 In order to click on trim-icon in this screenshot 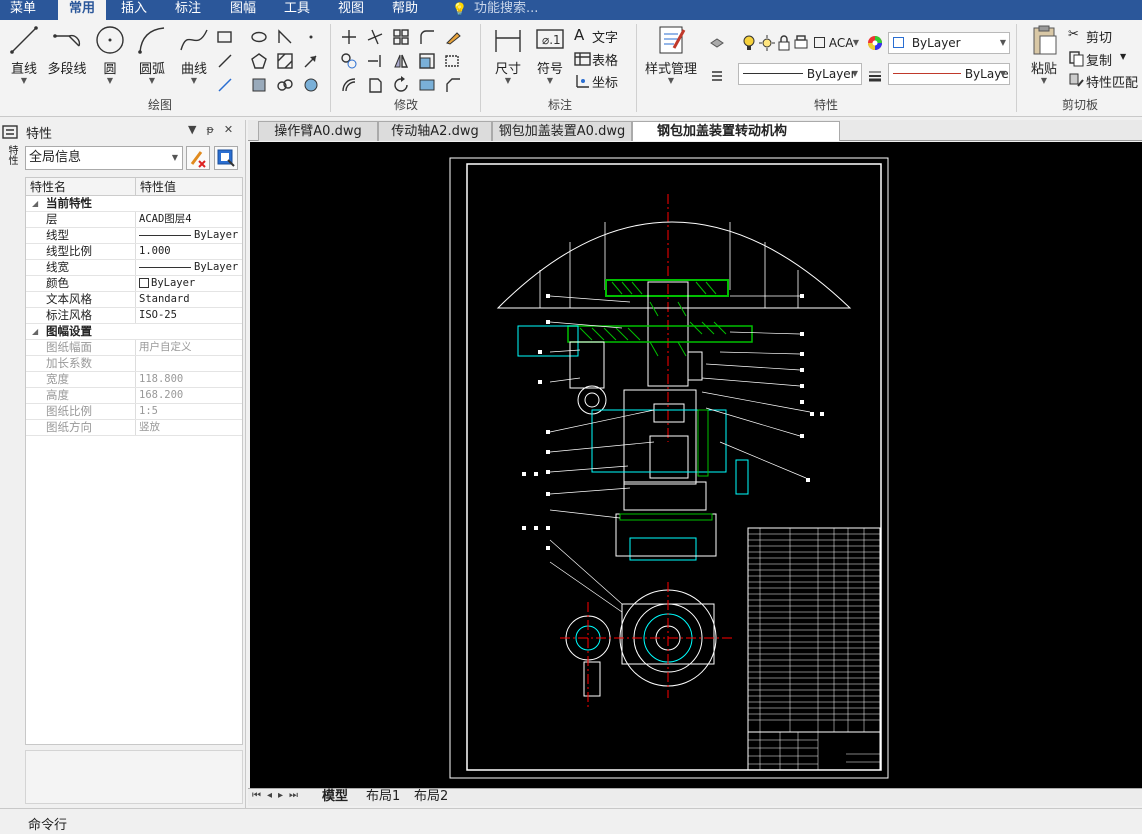, I will do `click(375, 37)`.